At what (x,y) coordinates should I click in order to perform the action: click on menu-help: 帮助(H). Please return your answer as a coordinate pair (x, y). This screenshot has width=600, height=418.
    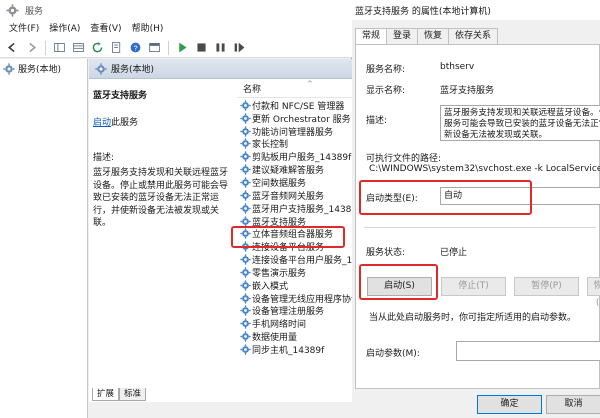
    Looking at the image, I should click on (148, 29).